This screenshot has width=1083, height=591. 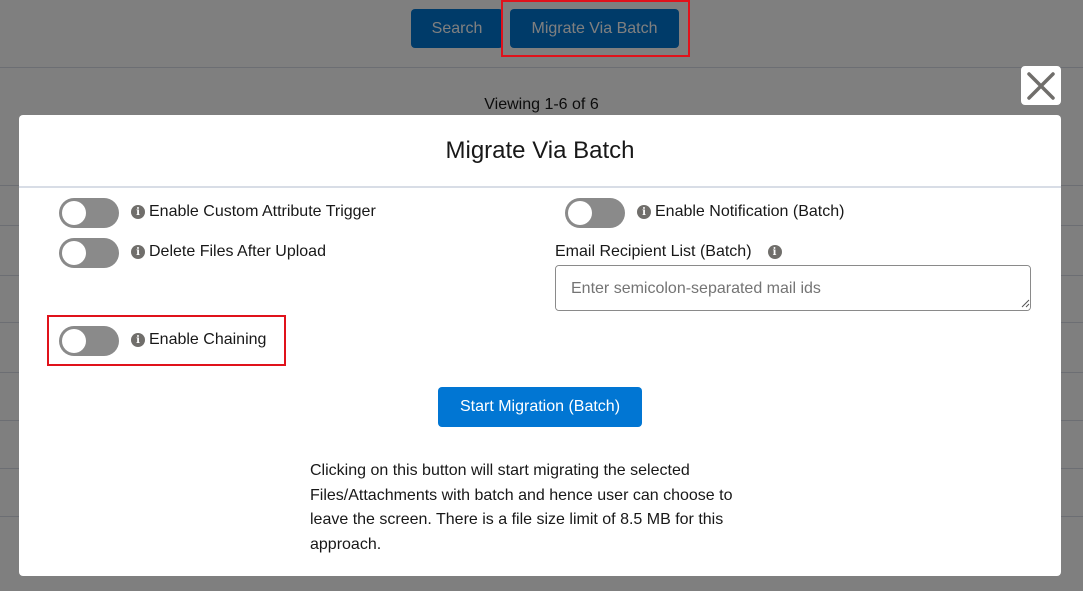 What do you see at coordinates (237, 251) in the screenshot?
I see `delete-files-label: Delete Files After Upload` at bounding box center [237, 251].